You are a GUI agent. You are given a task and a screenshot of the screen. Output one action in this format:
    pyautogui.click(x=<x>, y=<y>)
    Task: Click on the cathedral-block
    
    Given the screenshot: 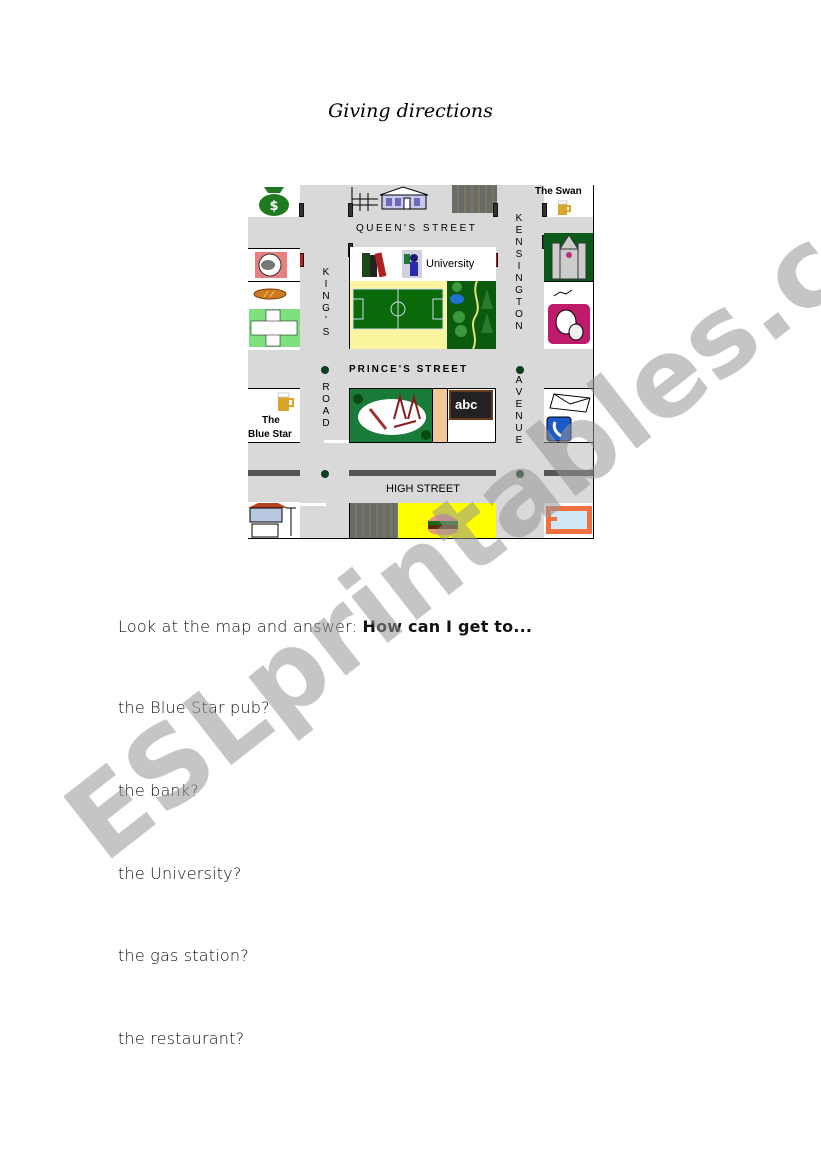 What is the action you would take?
    pyautogui.click(x=568, y=257)
    